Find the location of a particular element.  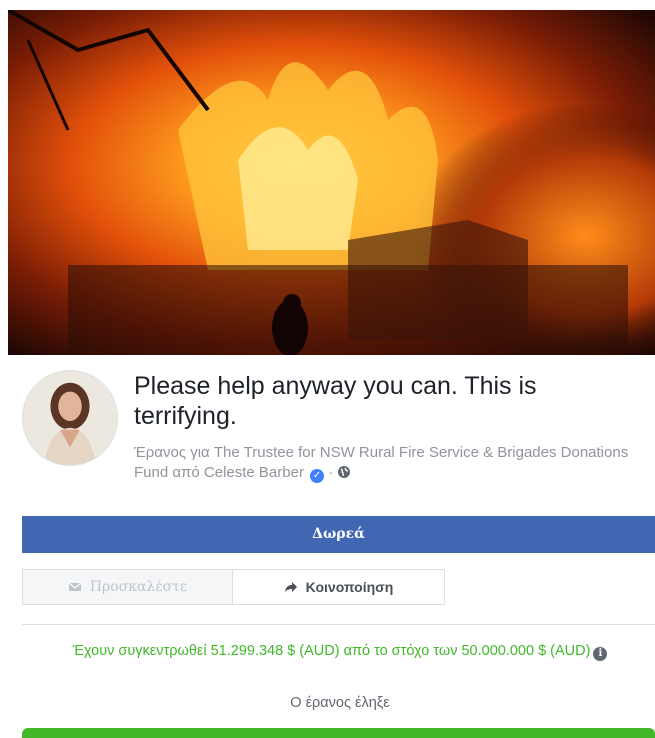

fundraiser-ended-status: Ο έρανος έληξε is located at coordinates (340, 703).